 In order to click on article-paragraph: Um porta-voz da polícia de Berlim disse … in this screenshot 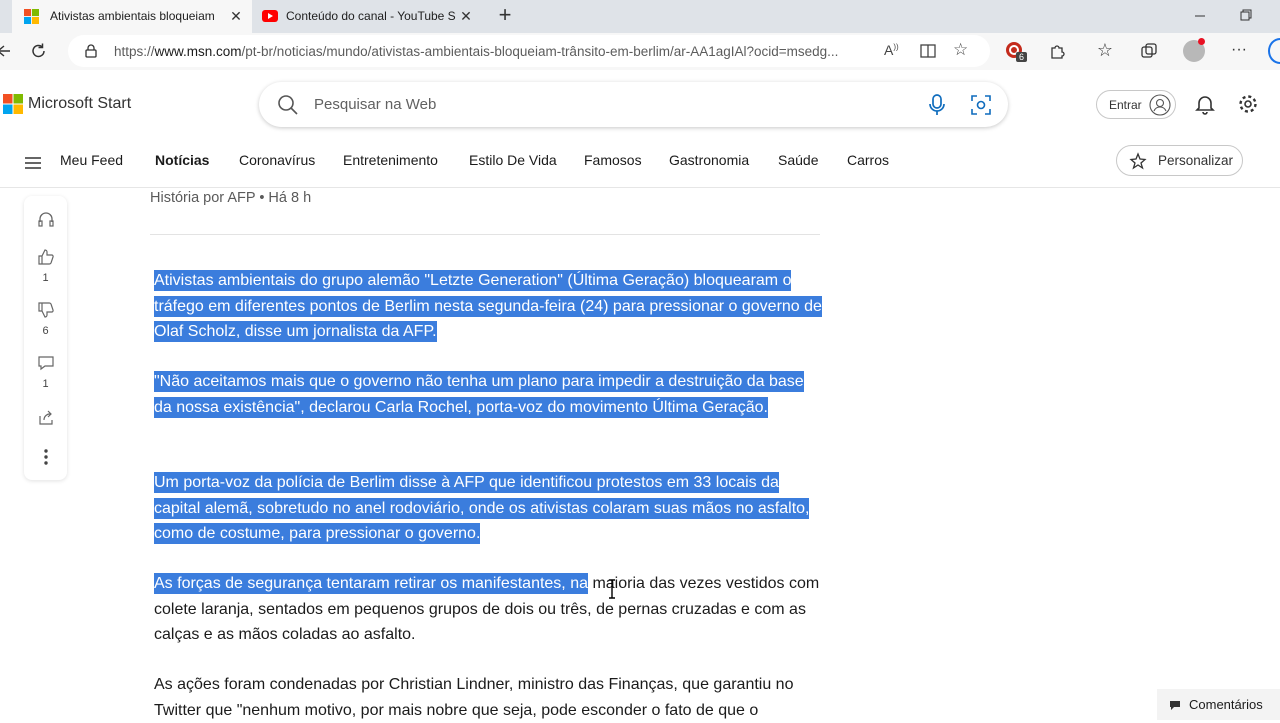, I will do `click(489, 508)`.